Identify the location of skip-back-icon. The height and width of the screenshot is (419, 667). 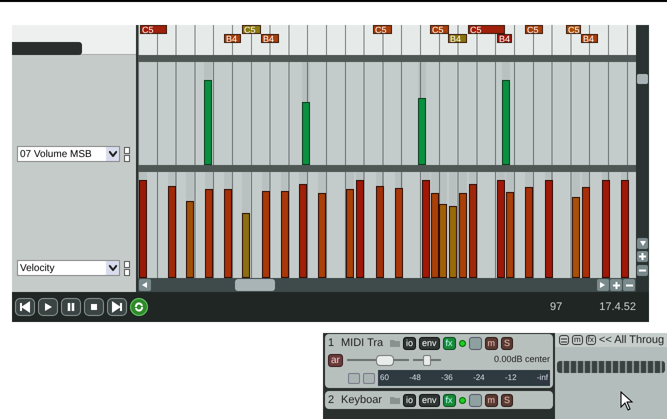
(25, 307).